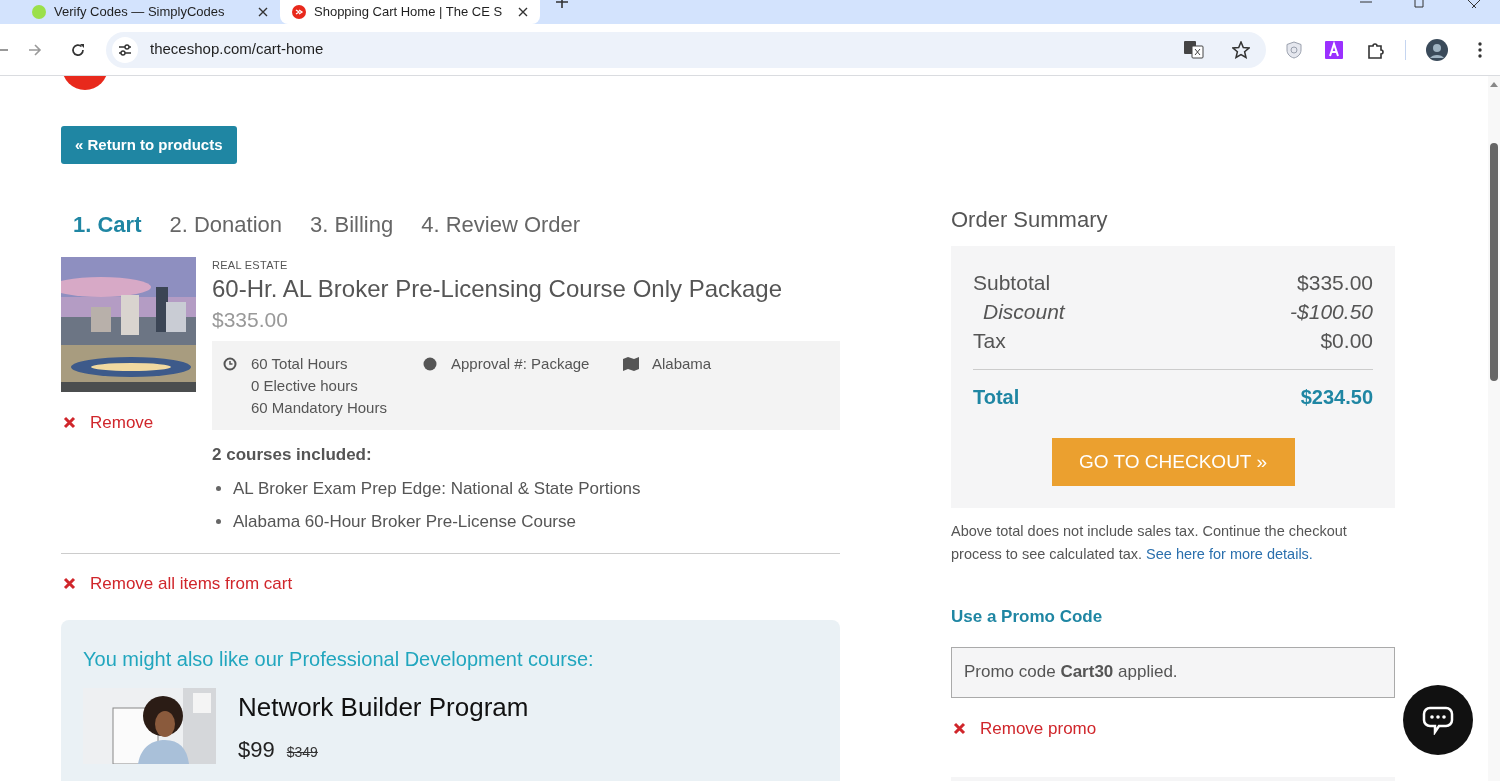  Describe the element at coordinates (352, 224) in the screenshot. I see `checkout-step: 3. Billing` at that location.